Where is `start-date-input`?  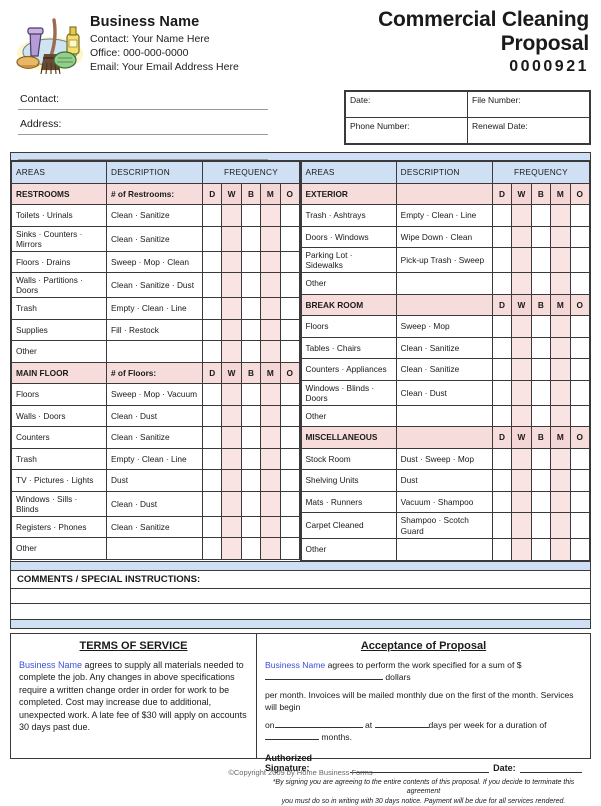 start-date-input is located at coordinates (319, 727).